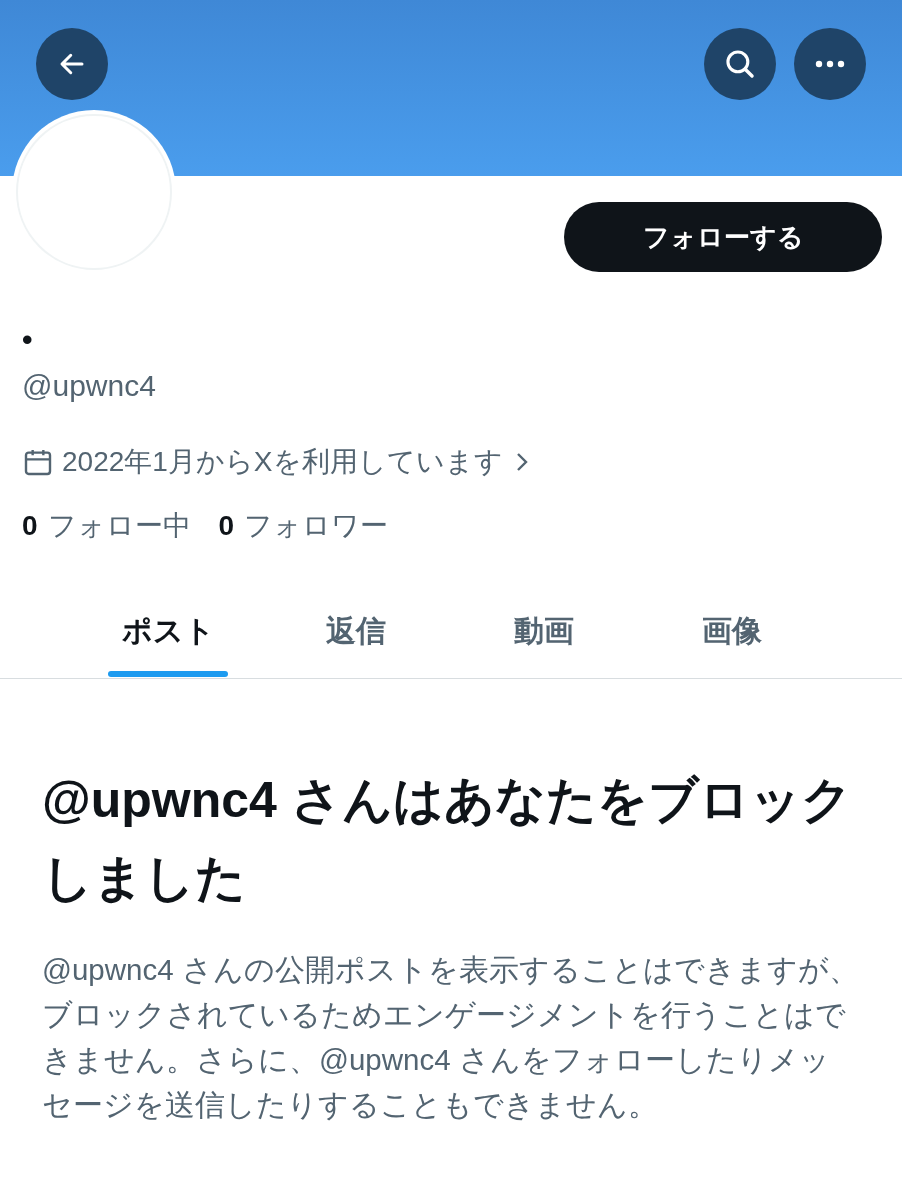  Describe the element at coordinates (740, 64) in the screenshot. I see `search-icon` at that location.